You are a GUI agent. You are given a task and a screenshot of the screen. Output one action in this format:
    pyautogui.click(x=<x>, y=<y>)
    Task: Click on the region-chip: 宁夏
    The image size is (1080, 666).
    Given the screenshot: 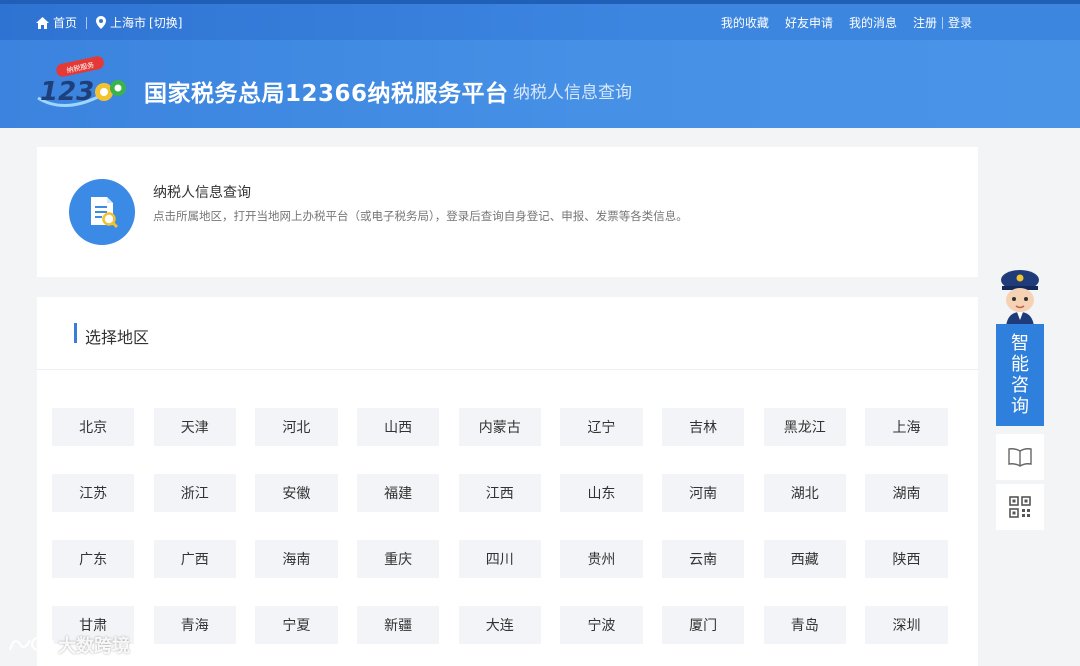 What is the action you would take?
    pyautogui.click(x=296, y=625)
    